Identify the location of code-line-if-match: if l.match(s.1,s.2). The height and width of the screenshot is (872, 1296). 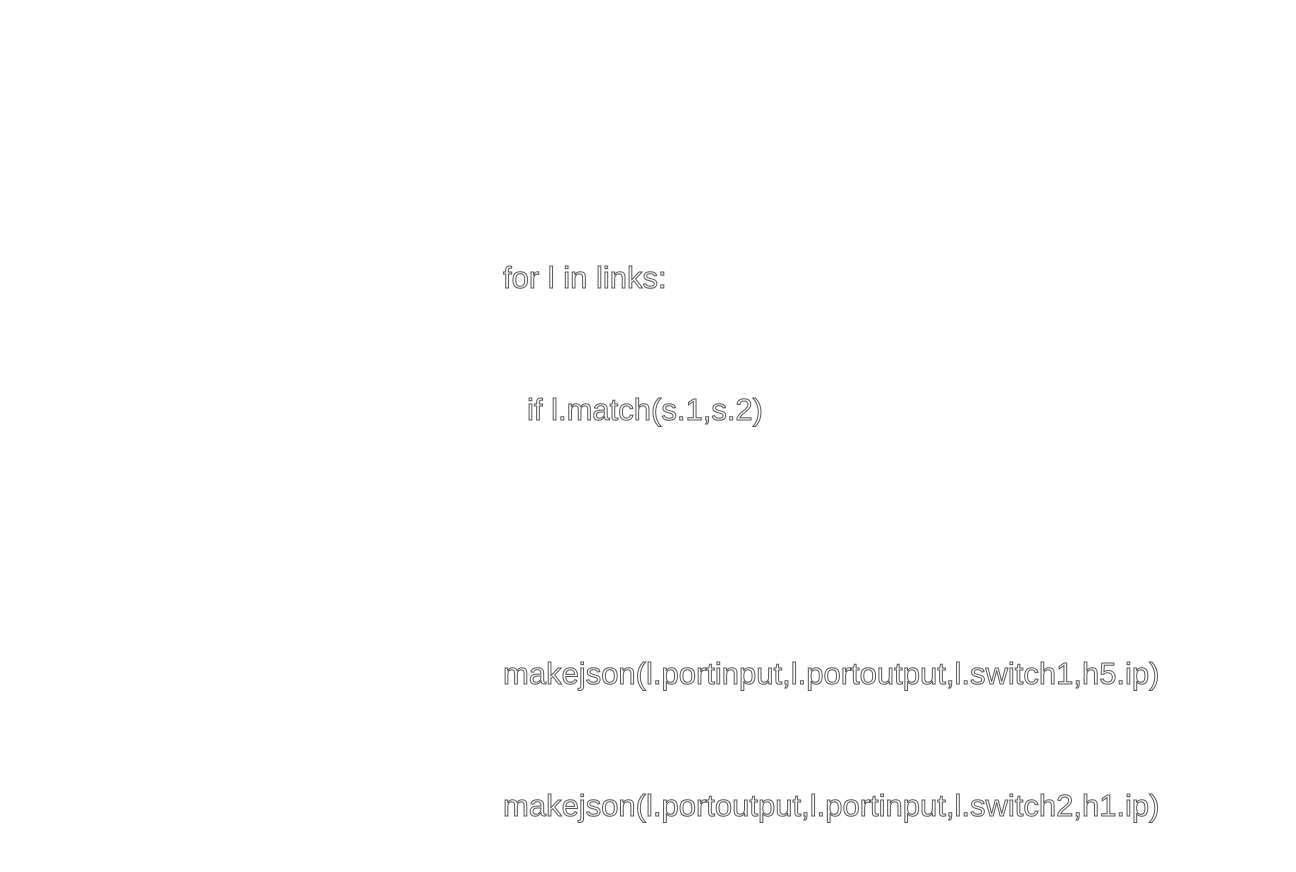
(645, 410).